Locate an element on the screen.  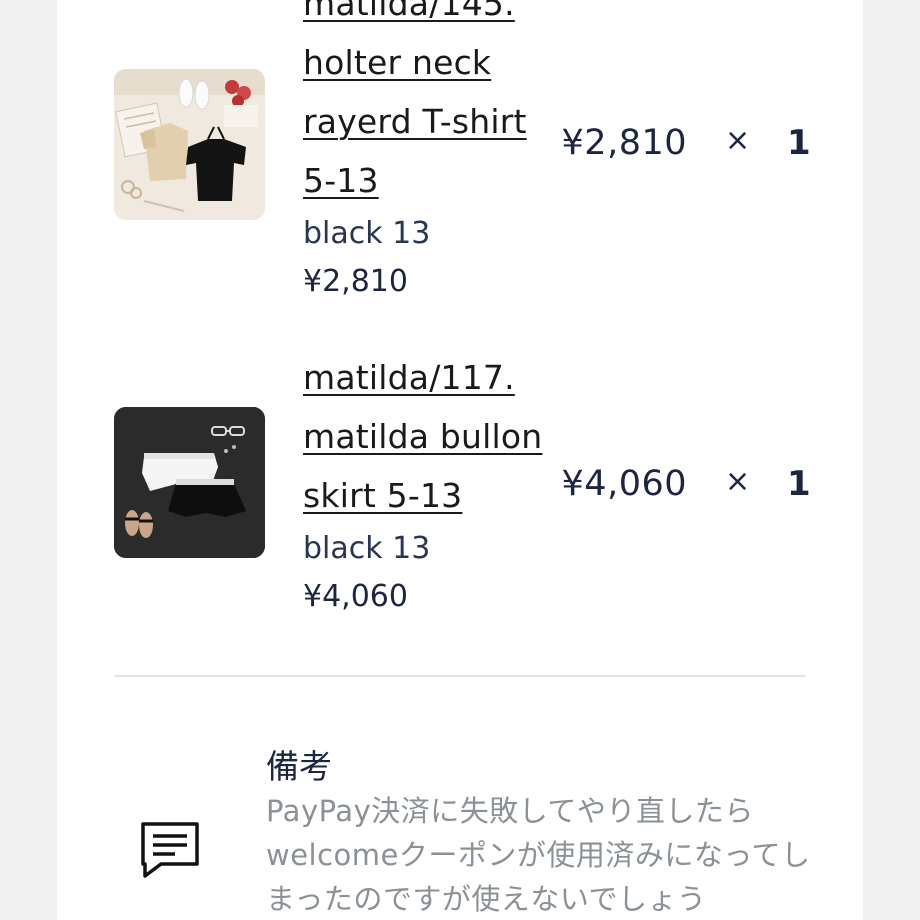
message-note-icon is located at coordinates (170, 849).